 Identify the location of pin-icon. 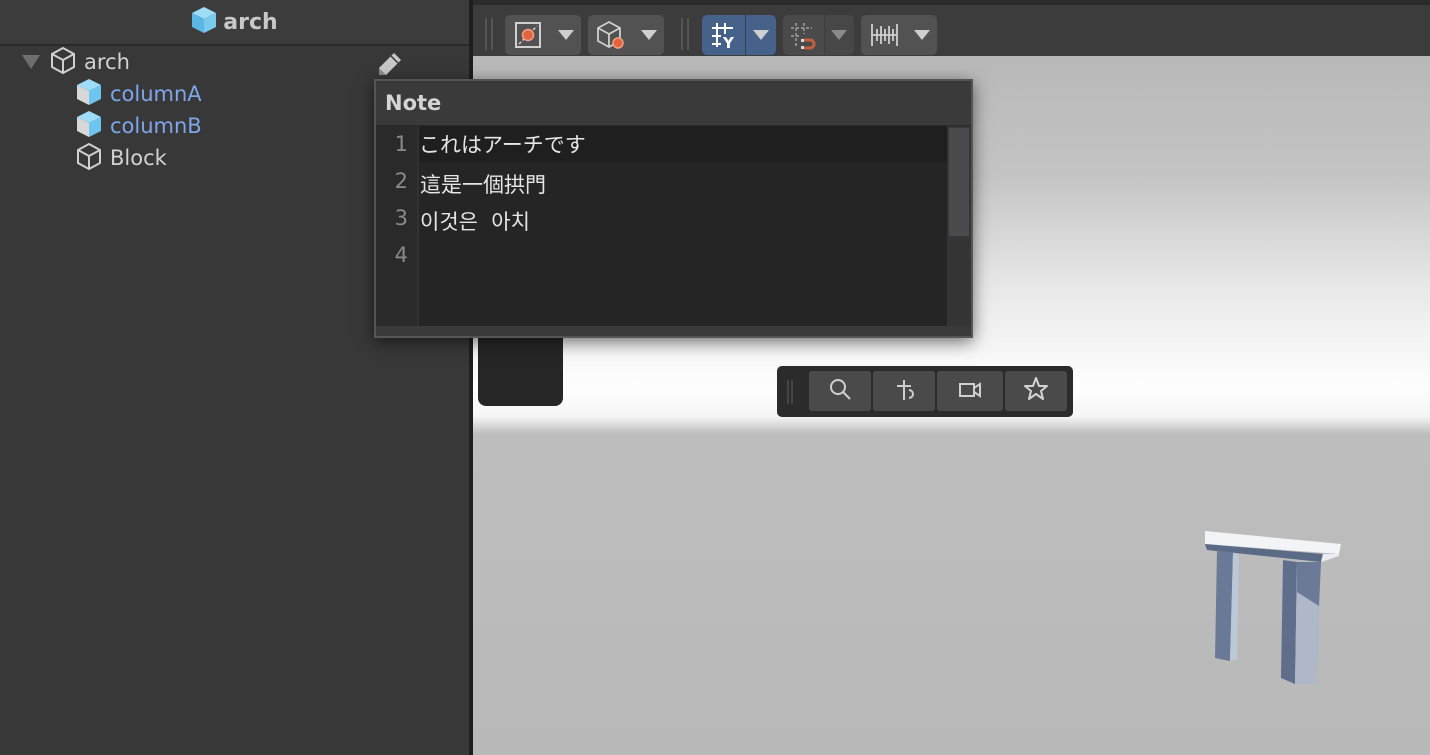
(904, 391).